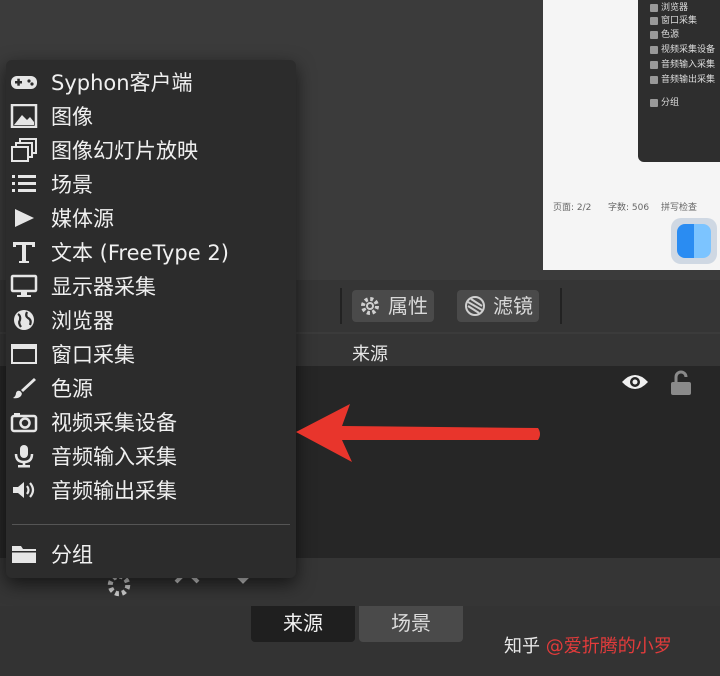 The image size is (720, 676). Describe the element at coordinates (682, 78) in the screenshot. I see `preview-item: 音频输出采集` at that location.